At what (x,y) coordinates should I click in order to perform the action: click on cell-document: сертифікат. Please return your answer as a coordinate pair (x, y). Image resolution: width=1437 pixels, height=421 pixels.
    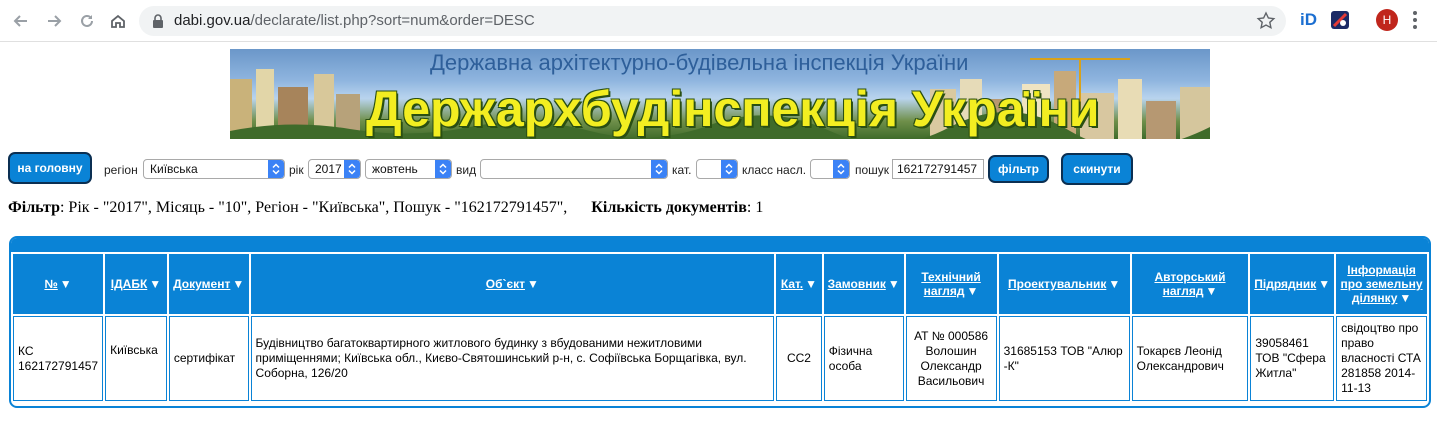
    Looking at the image, I should click on (208, 358).